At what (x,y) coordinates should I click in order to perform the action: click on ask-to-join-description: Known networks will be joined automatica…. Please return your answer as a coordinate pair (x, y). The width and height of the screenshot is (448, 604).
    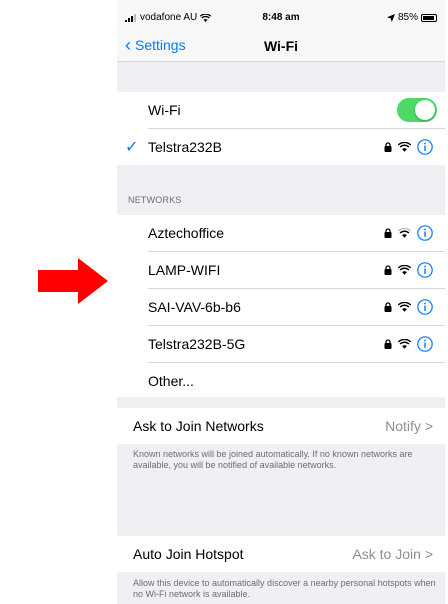
    Looking at the image, I should click on (273, 459).